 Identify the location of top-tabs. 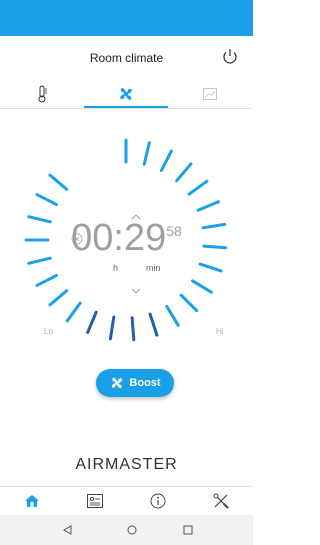
(126, 94).